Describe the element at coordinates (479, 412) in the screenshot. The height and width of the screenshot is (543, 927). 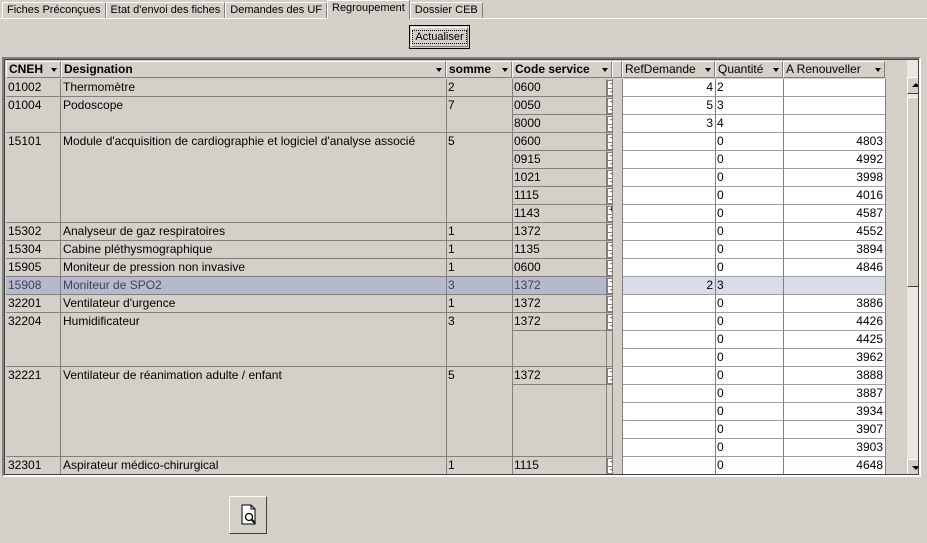
I see `somme-cell: 5` at that location.